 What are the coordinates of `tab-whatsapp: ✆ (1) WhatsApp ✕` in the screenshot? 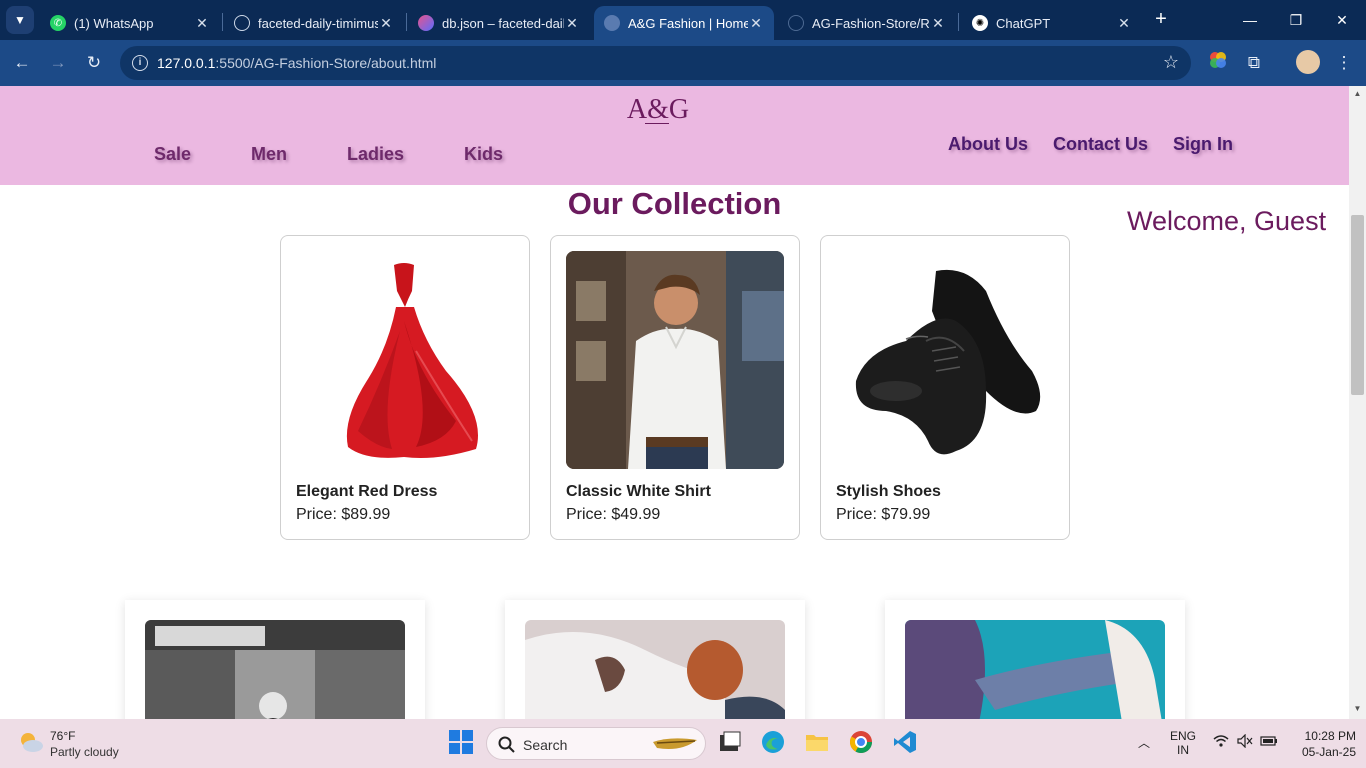 It's located at (130, 23).